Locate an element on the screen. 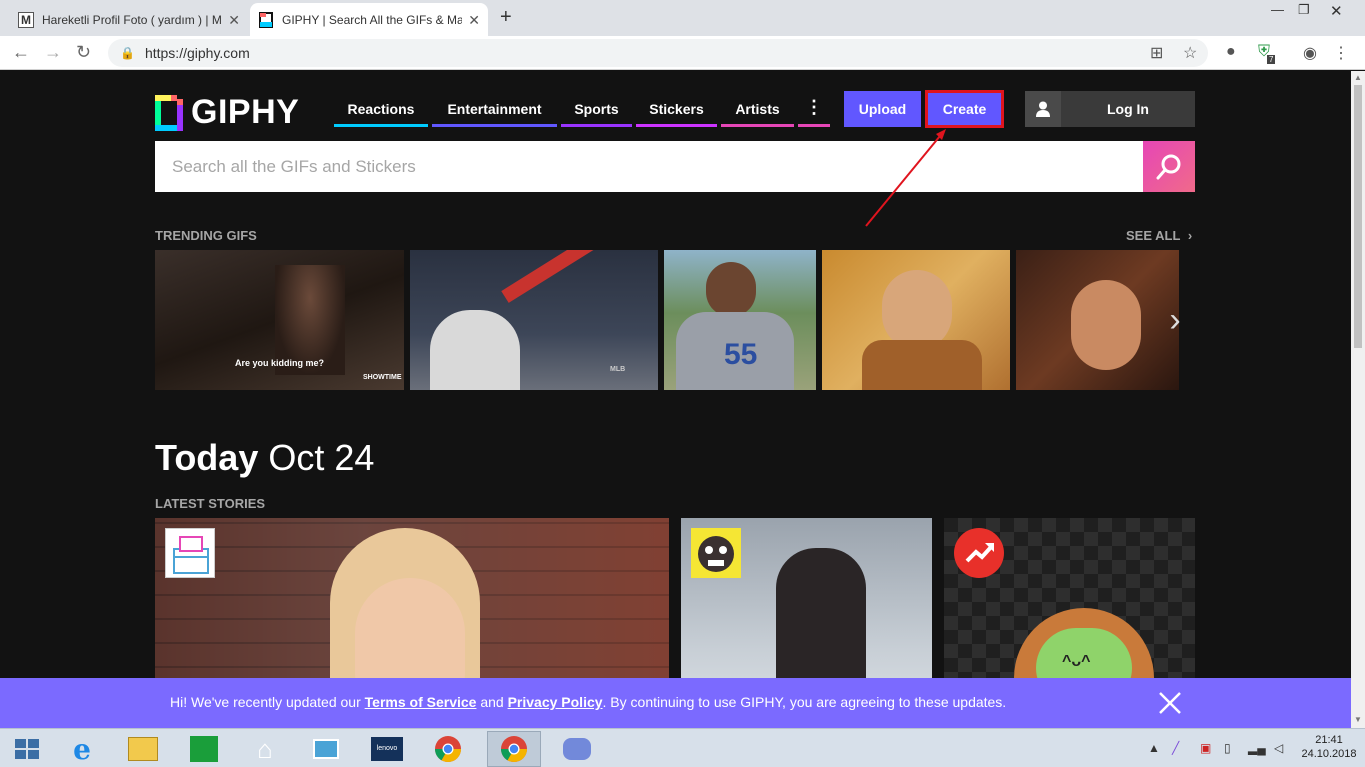  minimize-icon: — is located at coordinates (1277, 9).